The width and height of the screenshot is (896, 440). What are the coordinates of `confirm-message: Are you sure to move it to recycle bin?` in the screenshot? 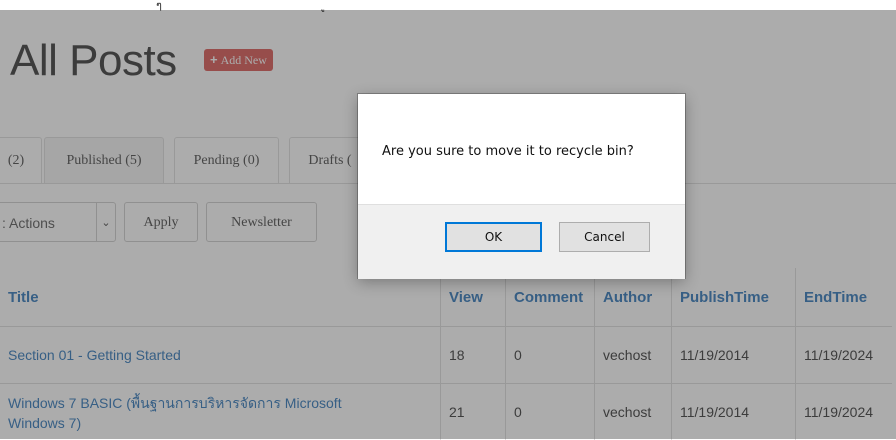 It's located at (508, 151).